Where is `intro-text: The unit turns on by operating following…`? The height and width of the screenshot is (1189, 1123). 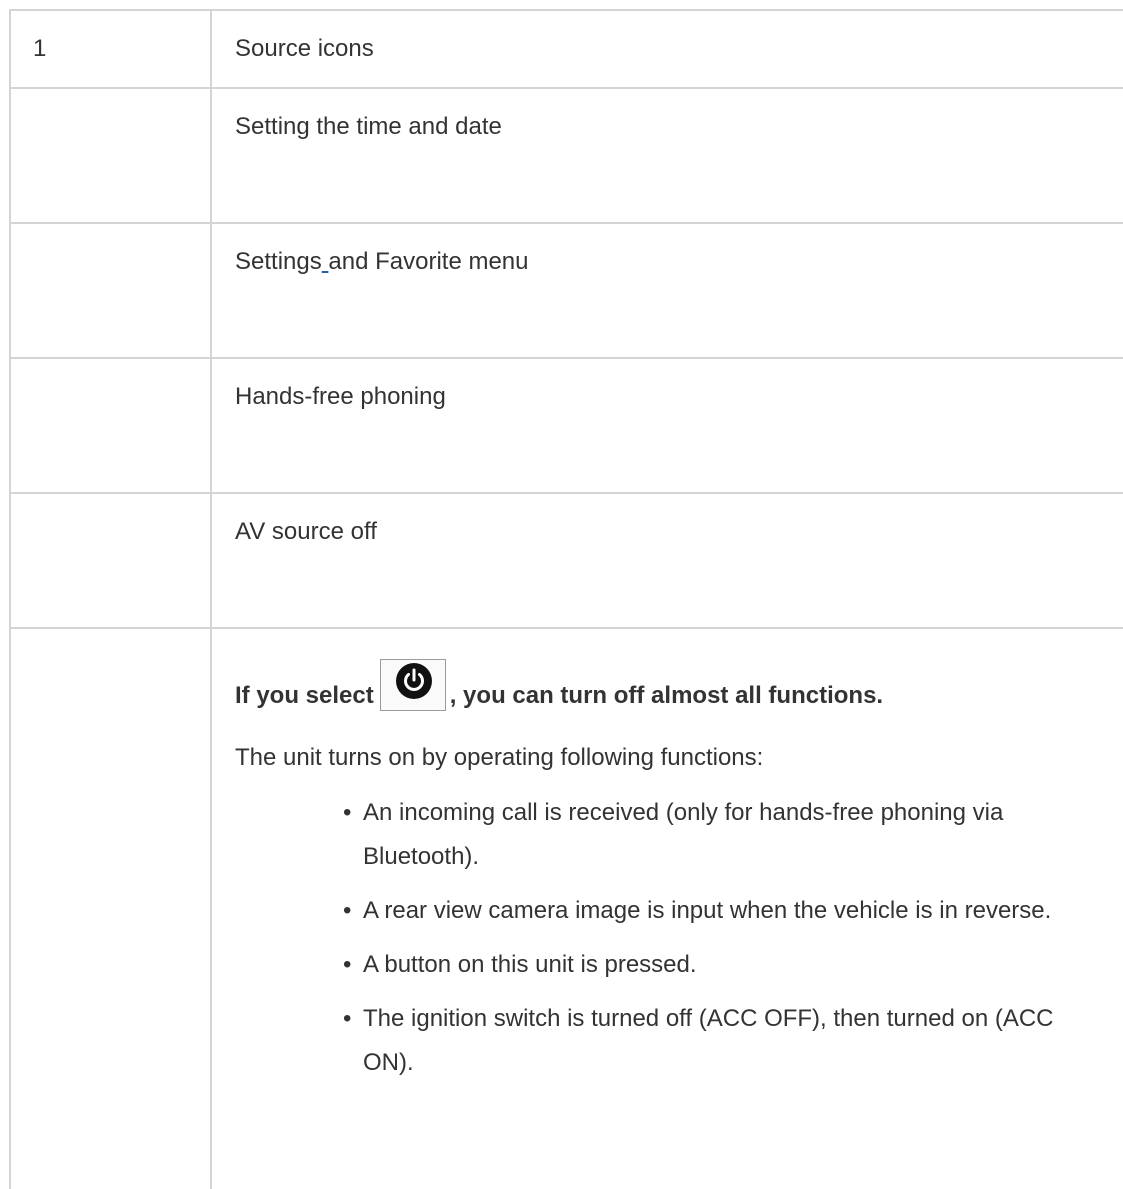 intro-text: The unit turns on by operating following… is located at coordinates (499, 757).